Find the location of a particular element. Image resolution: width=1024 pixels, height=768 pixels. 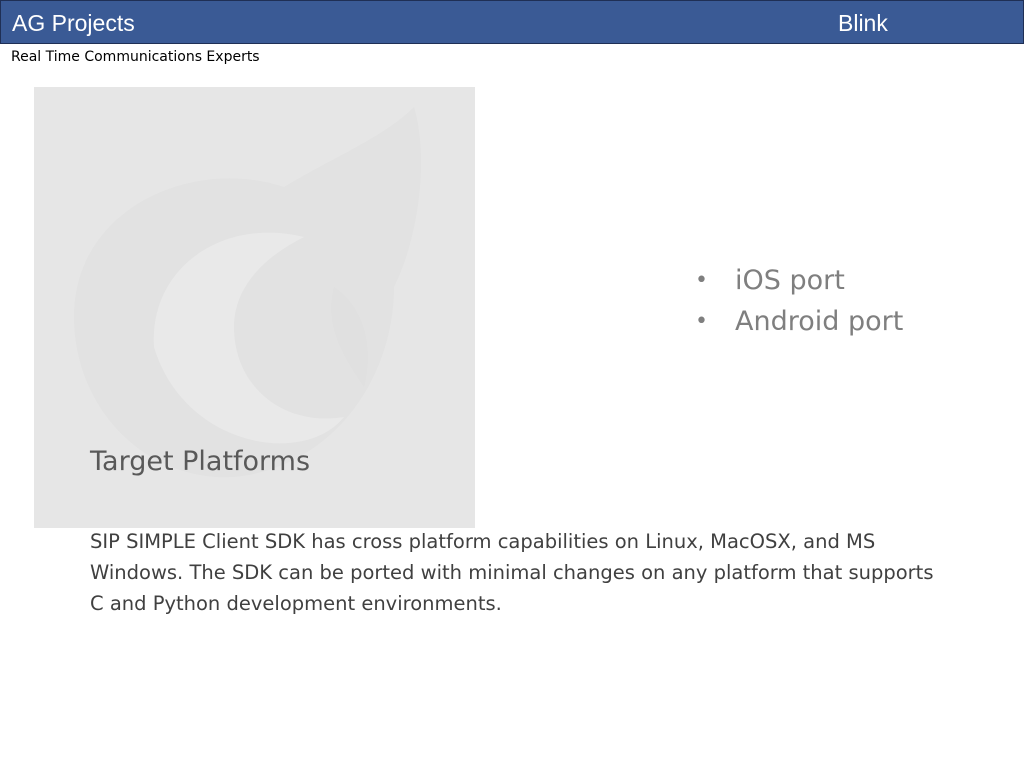

list-item: • Android port is located at coordinates (799, 321).